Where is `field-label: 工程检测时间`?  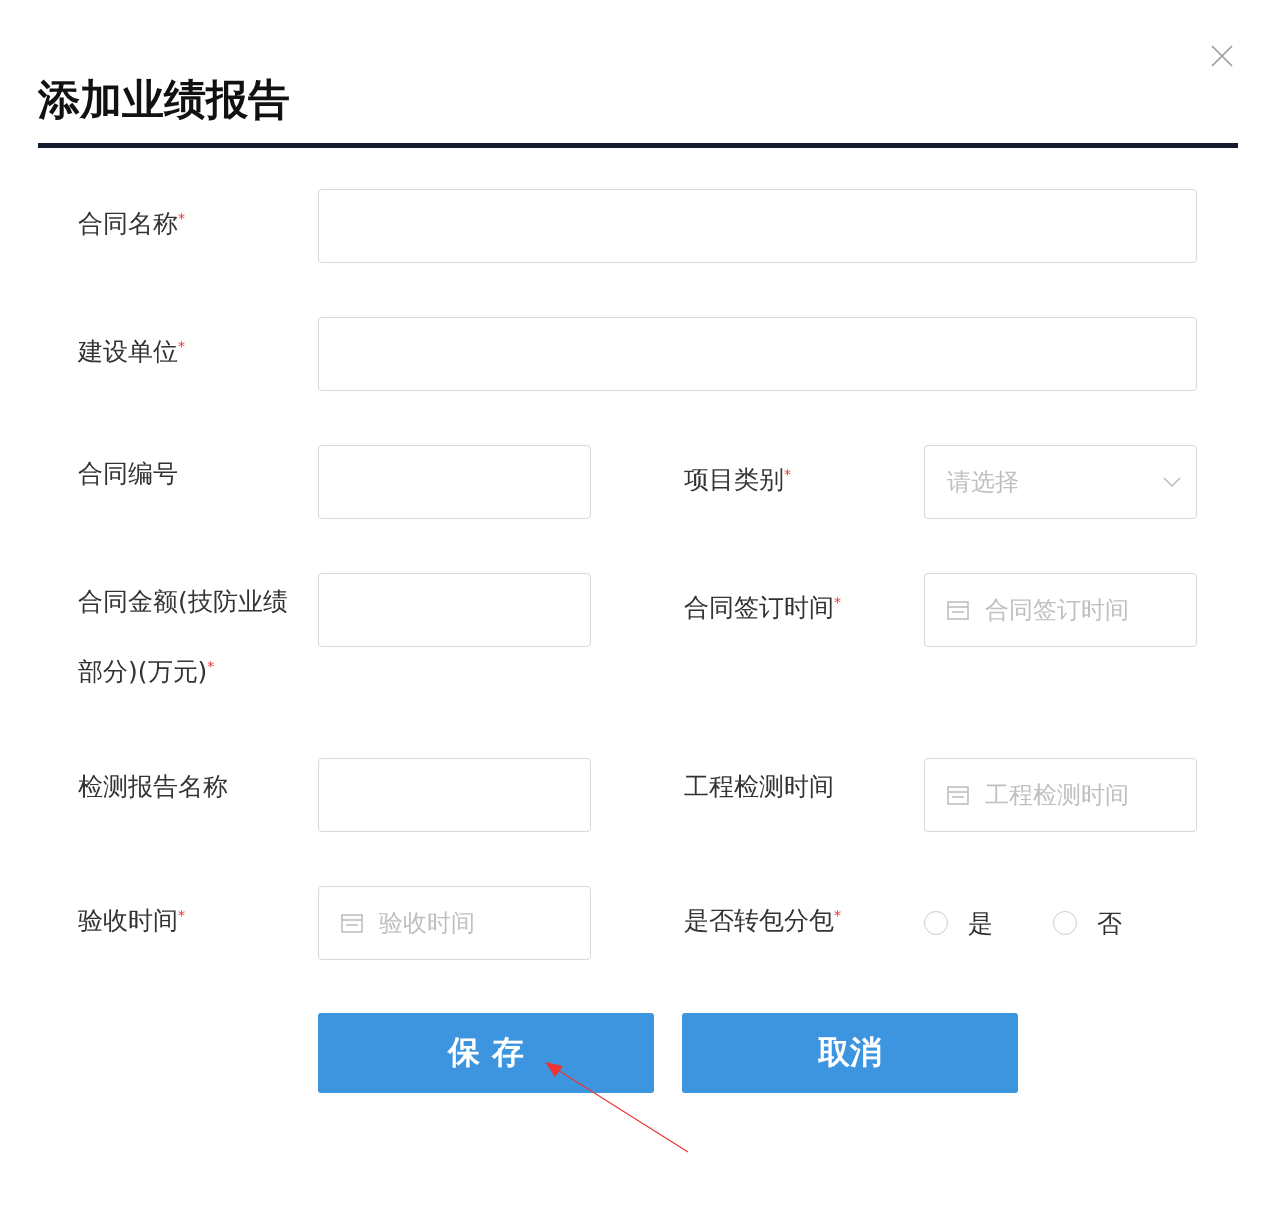 field-label: 工程检测时间 is located at coordinates (759, 787).